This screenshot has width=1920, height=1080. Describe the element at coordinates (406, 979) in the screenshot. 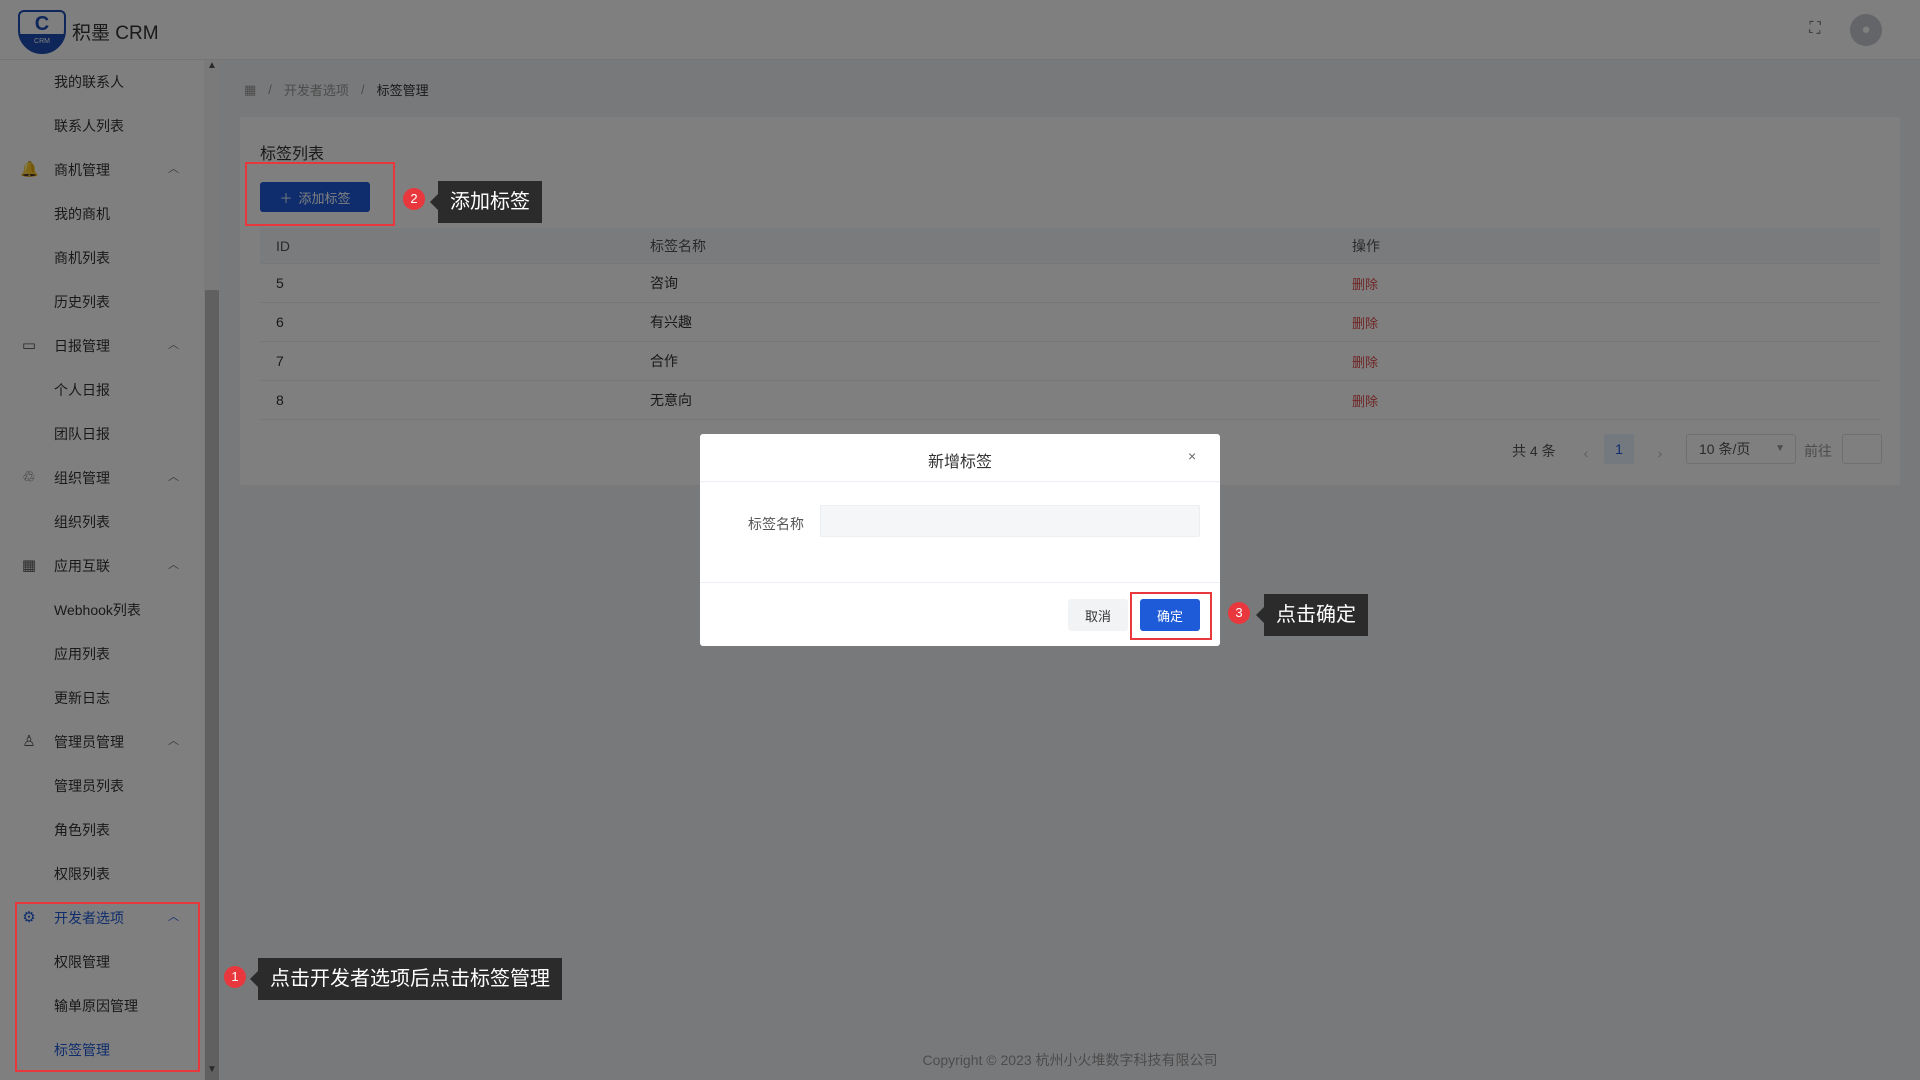

I see `step-callout-1: 点击开发者选项后点击标签管理` at that location.